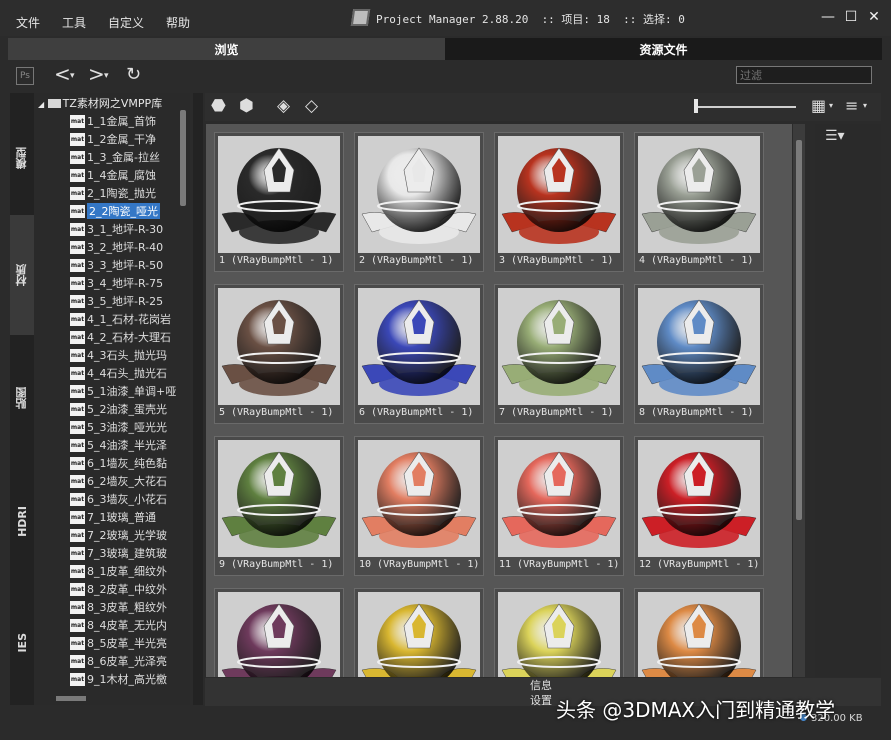 This screenshot has width=891, height=740. What do you see at coordinates (183, 158) in the screenshot?
I see `tree-scrollbar` at bounding box center [183, 158].